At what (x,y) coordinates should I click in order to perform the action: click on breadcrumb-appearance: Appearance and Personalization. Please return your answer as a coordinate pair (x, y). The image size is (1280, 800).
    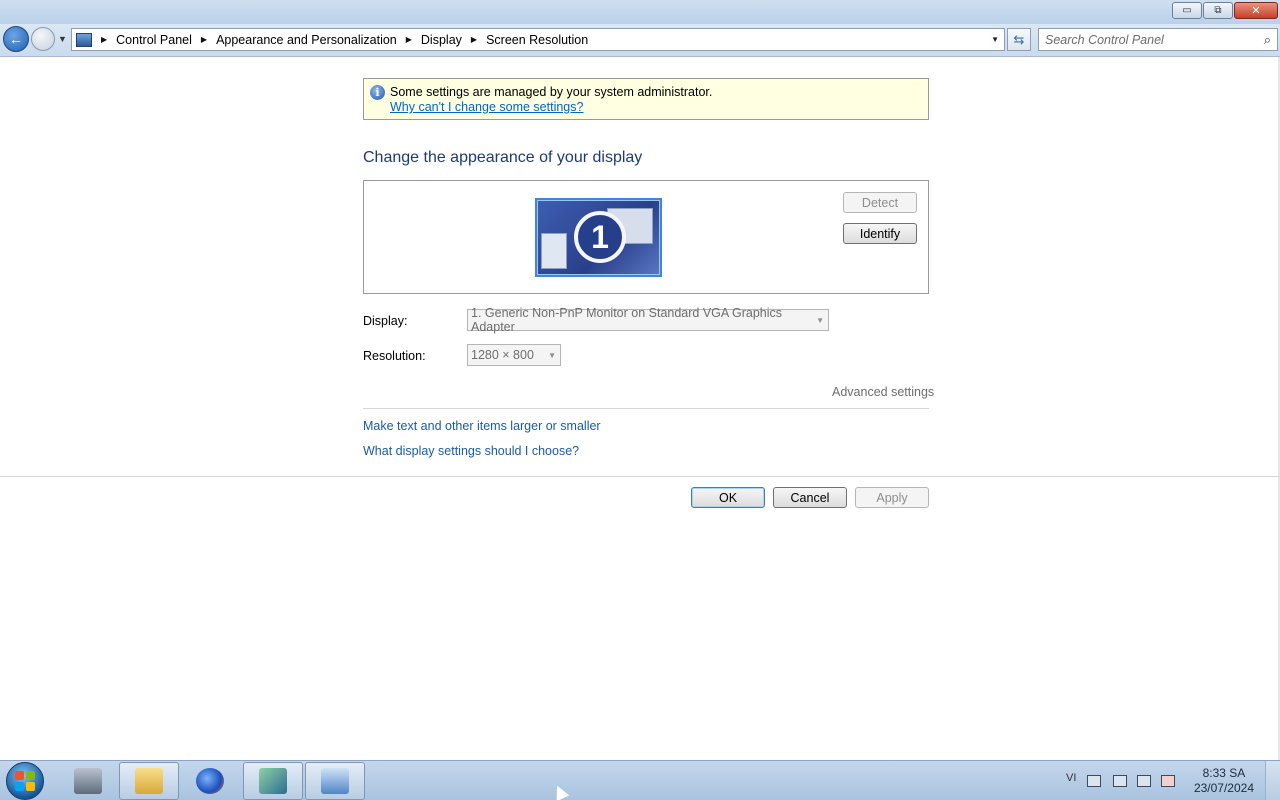
    Looking at the image, I should click on (306, 40).